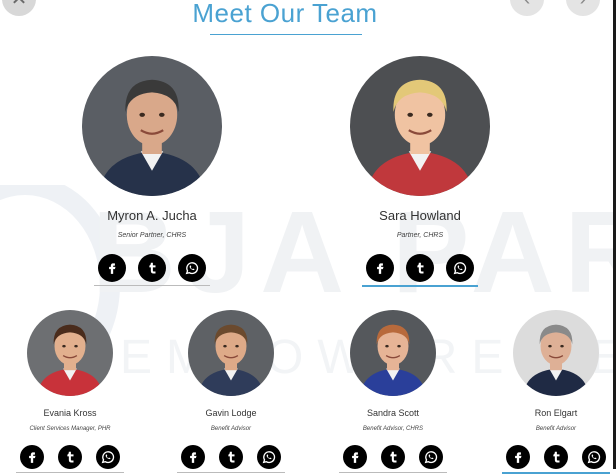  I want to click on member-name: Sara Howland, so click(420, 215).